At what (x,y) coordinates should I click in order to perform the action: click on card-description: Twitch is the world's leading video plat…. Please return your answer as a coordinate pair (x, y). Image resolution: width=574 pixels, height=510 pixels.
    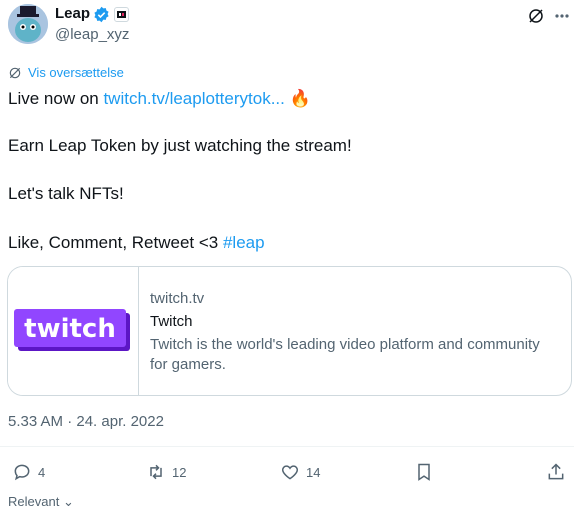
    Looking at the image, I should click on (345, 354).